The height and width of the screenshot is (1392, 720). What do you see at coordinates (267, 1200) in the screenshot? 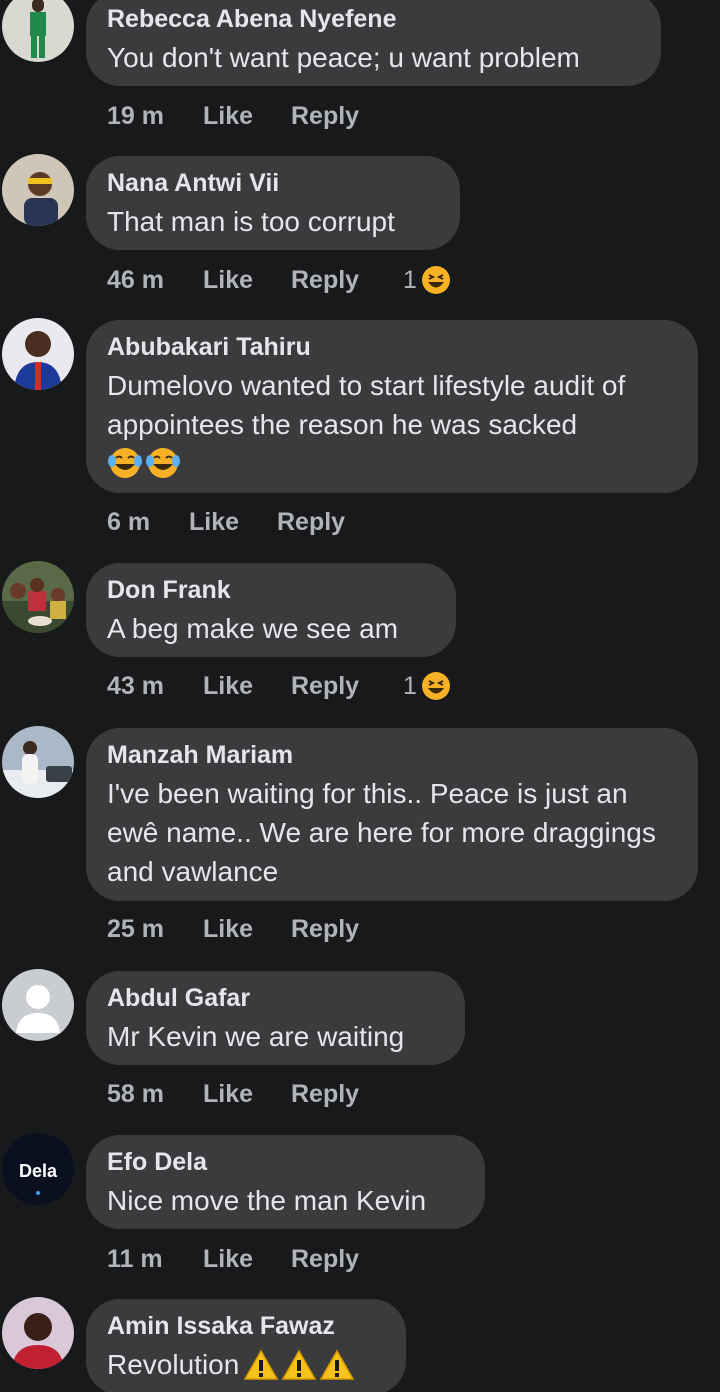
I see `comment-text: Nice move the man Kevin` at bounding box center [267, 1200].